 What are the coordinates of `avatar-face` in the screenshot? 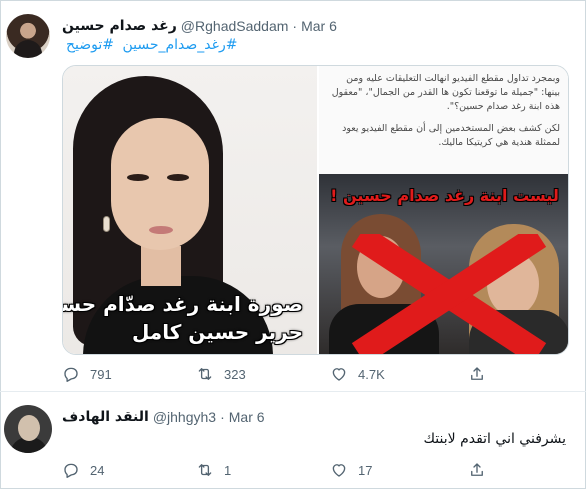 It's located at (29, 428).